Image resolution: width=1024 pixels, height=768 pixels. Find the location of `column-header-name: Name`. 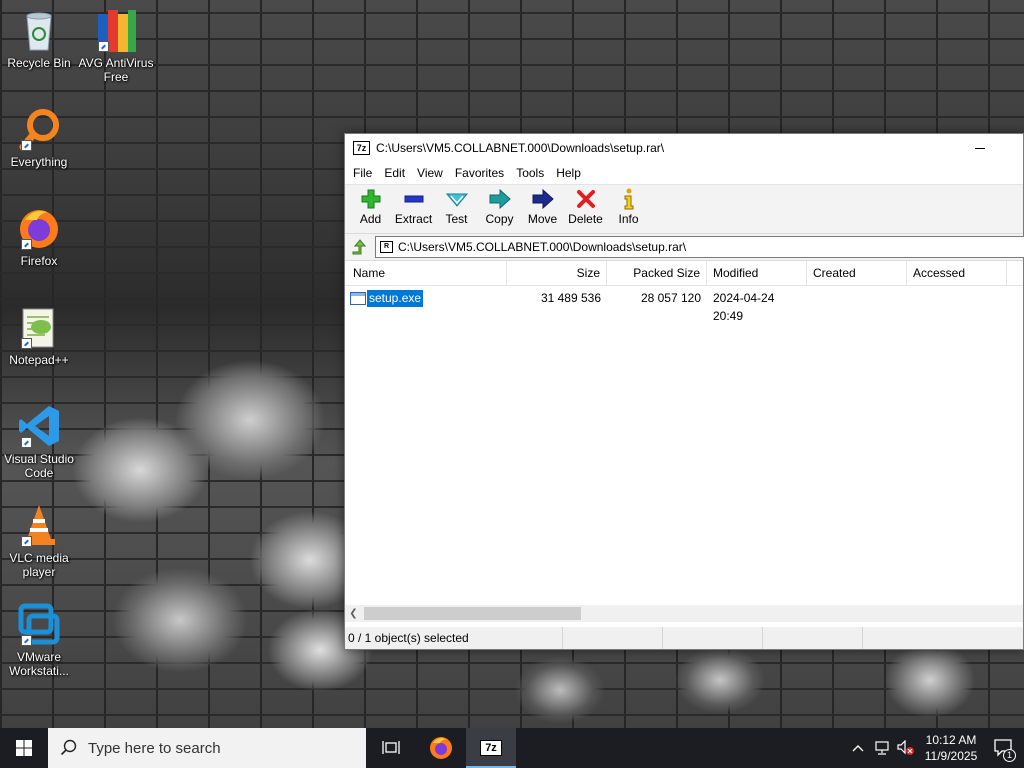

column-header-name: Name is located at coordinates (426, 273).